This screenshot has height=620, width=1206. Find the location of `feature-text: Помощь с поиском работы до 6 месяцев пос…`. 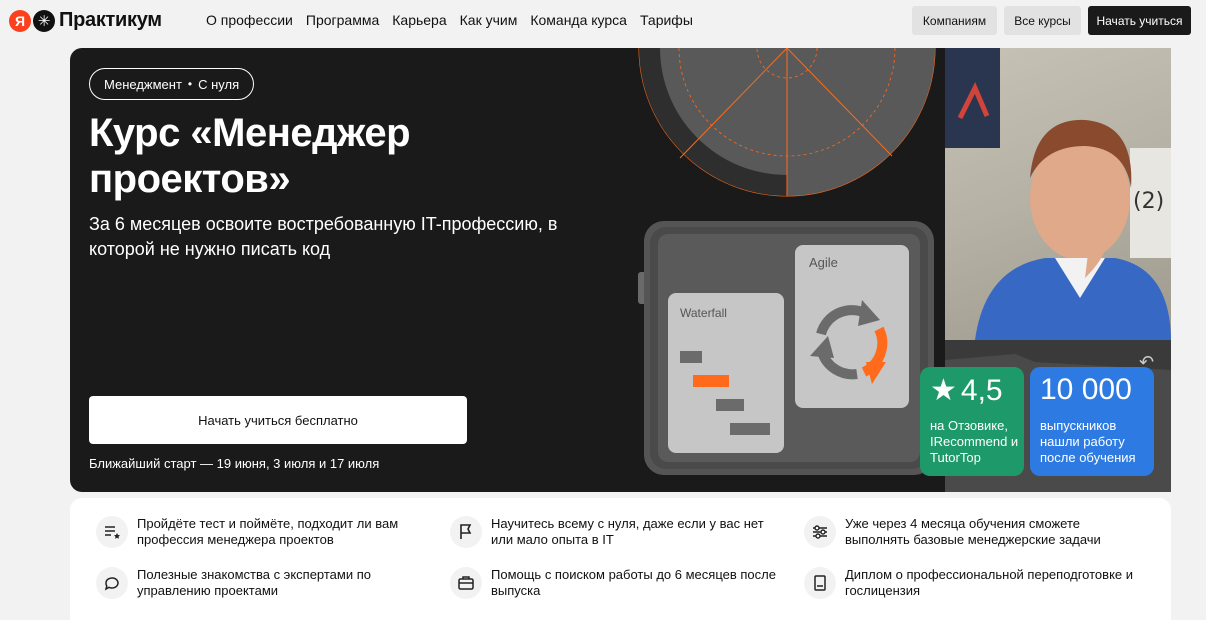

feature-text: Помощь с поиском работы до 6 месяцев пос… is located at coordinates (633, 582).